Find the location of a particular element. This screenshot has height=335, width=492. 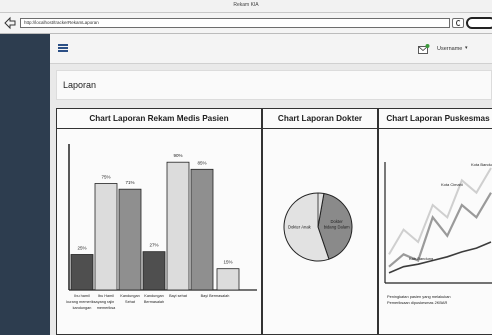

category-label: kandungan is located at coordinates (82, 308).